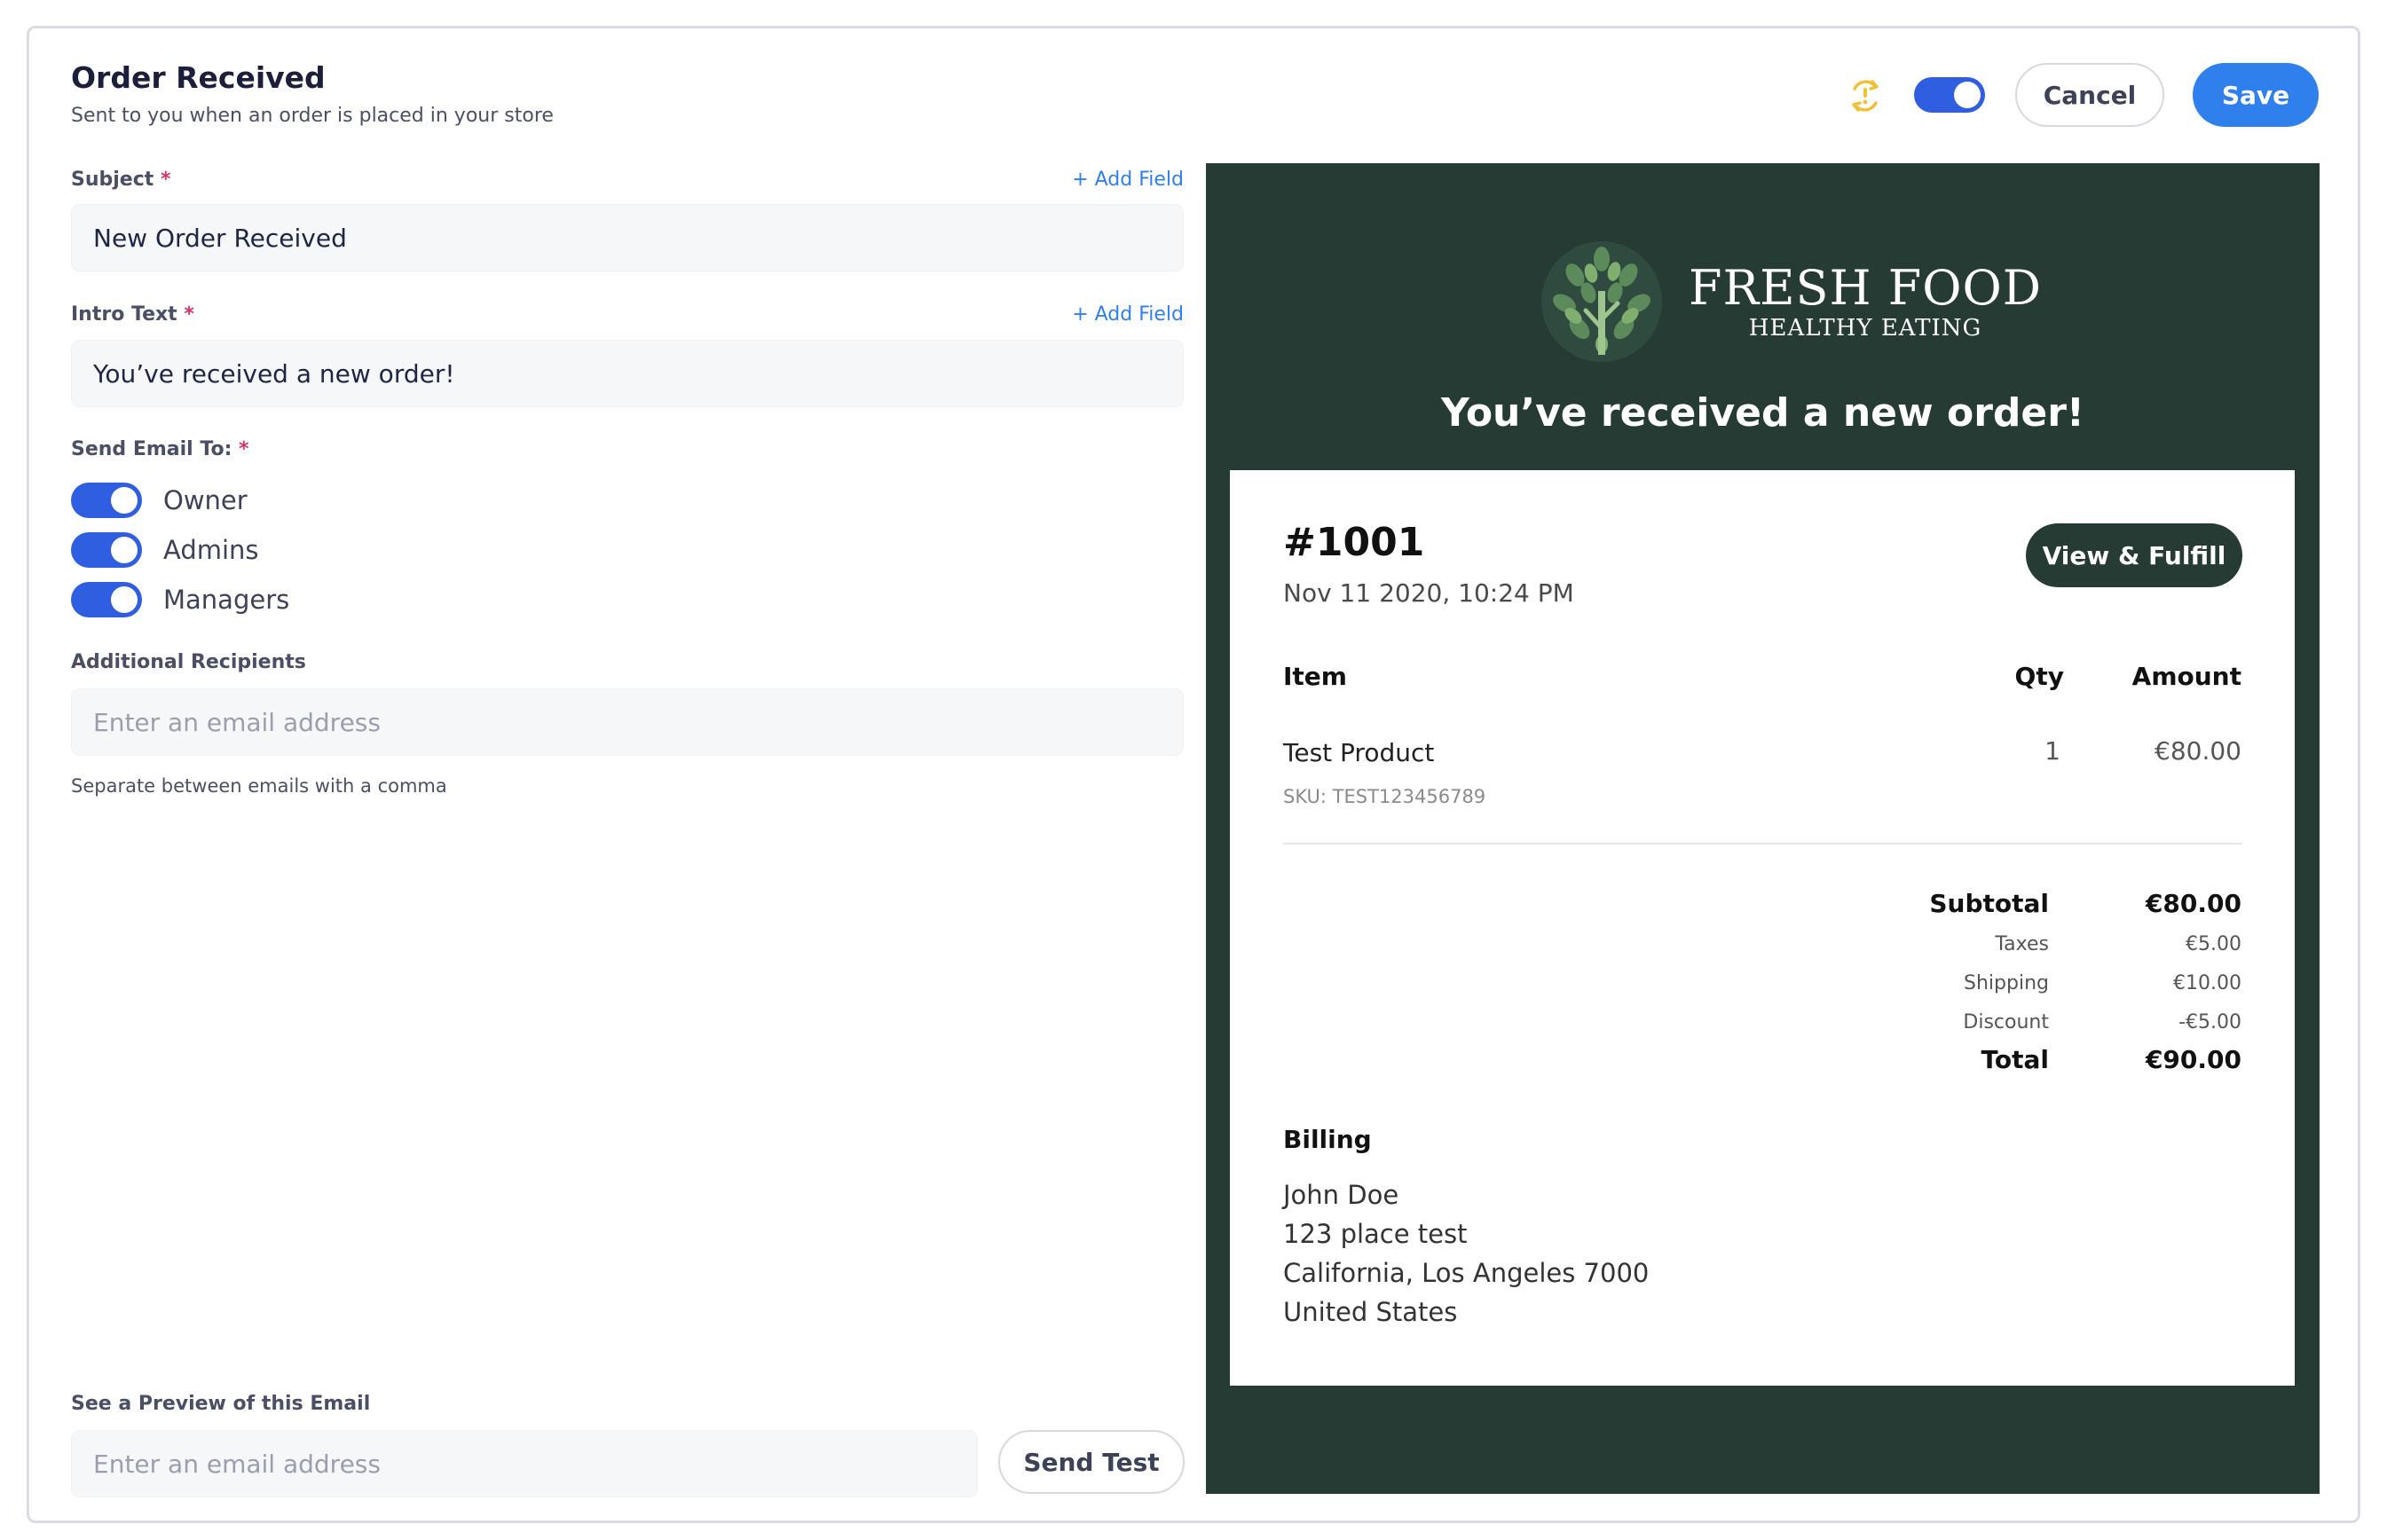 Image resolution: width=2387 pixels, height=1540 pixels. I want to click on discount-value: -€5.00, so click(2210, 1022).